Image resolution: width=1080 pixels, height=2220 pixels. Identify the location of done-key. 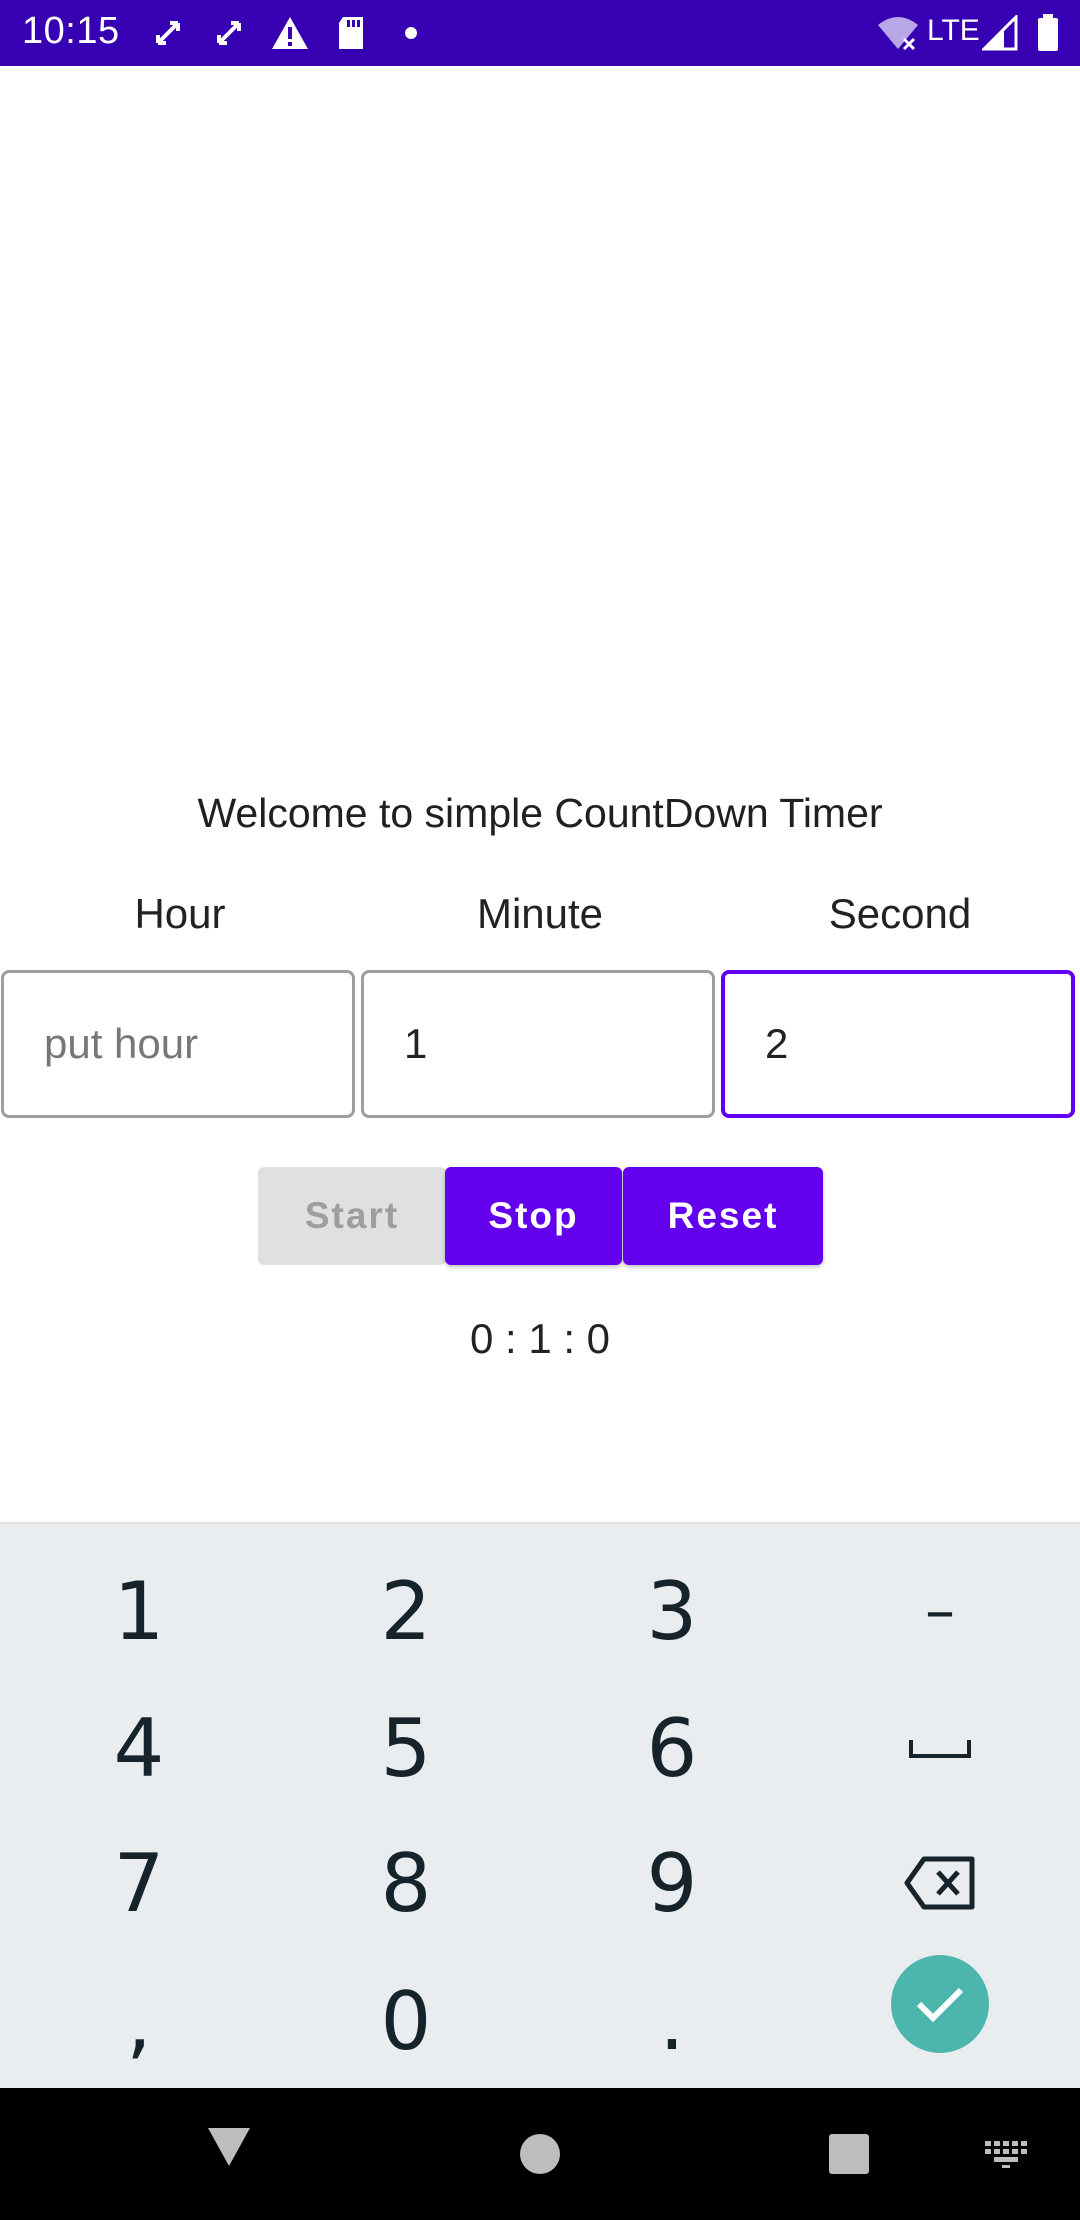
(940, 2004).